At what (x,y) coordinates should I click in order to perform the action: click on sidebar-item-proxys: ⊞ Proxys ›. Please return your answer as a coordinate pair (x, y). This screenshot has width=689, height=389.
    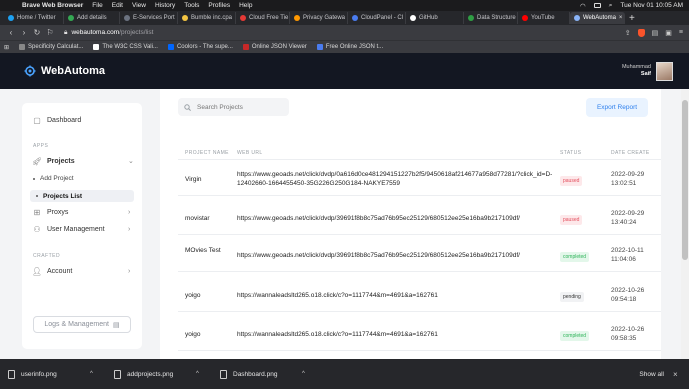
    Looking at the image, I should click on (82, 212).